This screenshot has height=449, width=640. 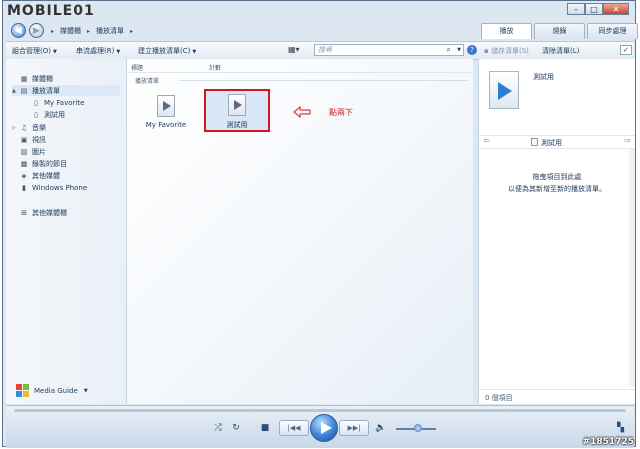 What do you see at coordinates (626, 50) in the screenshot?
I see `list-options-icon: ✓` at bounding box center [626, 50].